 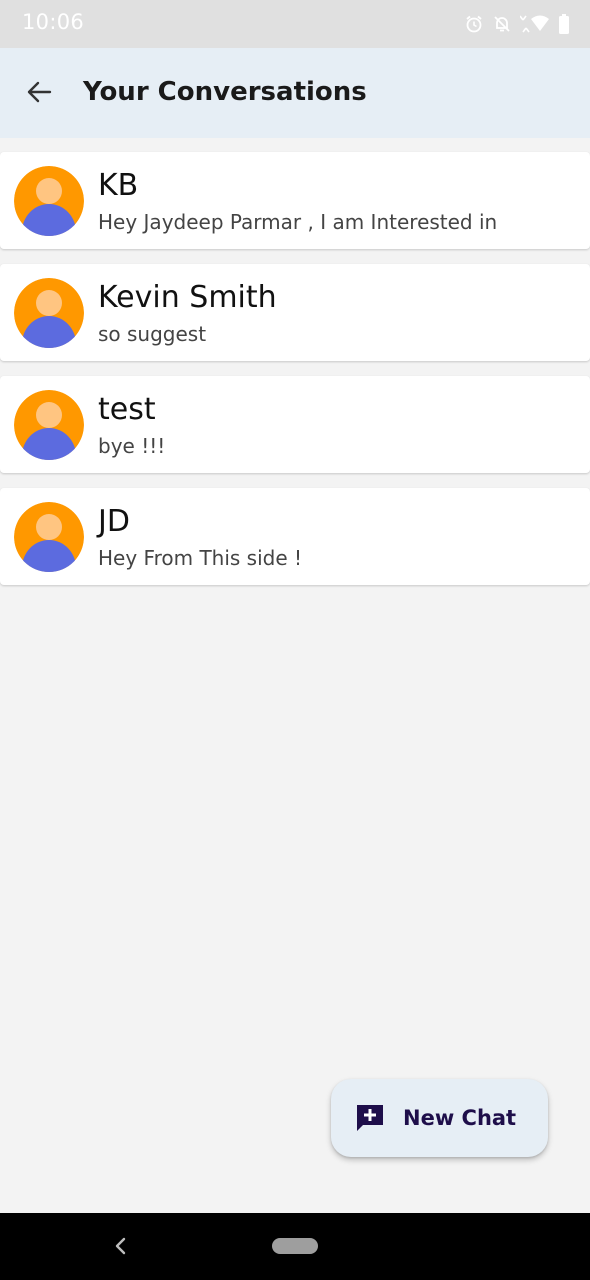 What do you see at coordinates (517, 24) in the screenshot?
I see `status-icons` at bounding box center [517, 24].